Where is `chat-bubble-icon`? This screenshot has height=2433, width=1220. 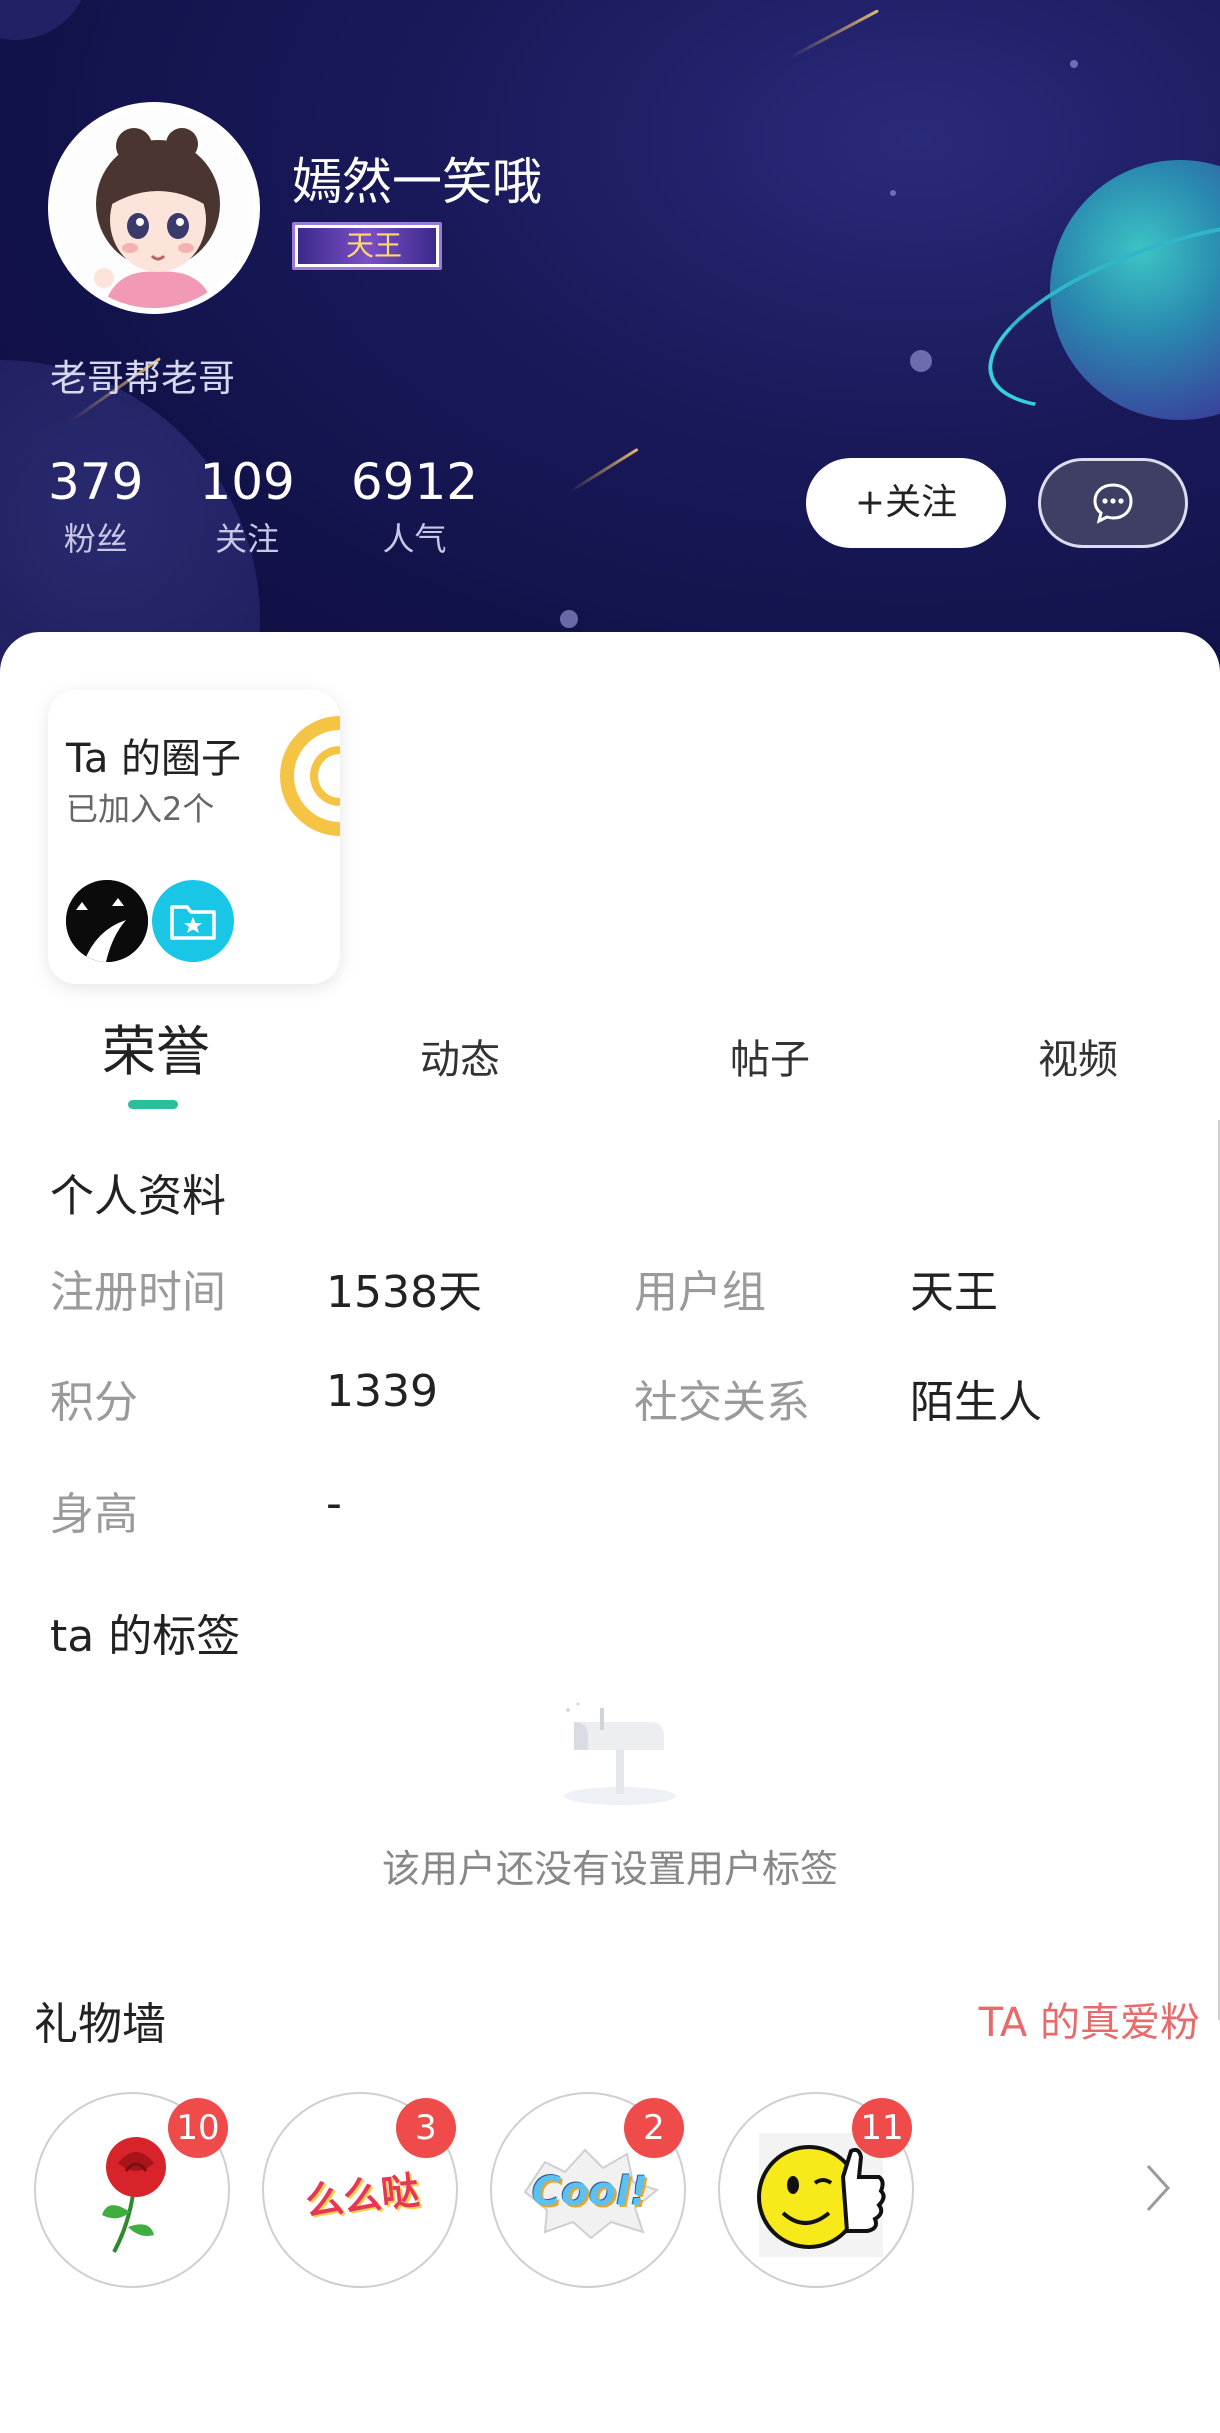 chat-bubble-icon is located at coordinates (1113, 503).